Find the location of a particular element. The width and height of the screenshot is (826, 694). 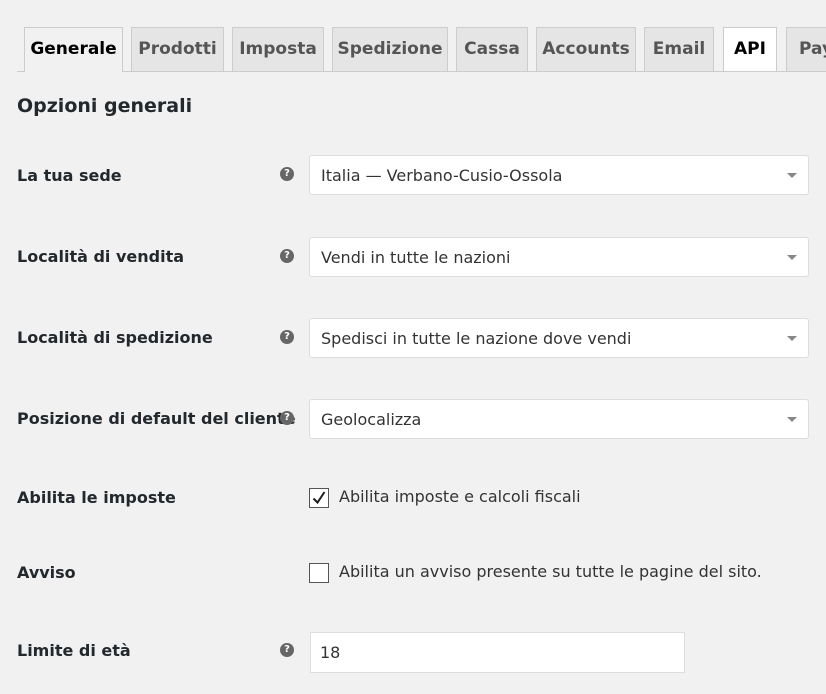

default-customer-location-value: Geolocalizza is located at coordinates (371, 419).